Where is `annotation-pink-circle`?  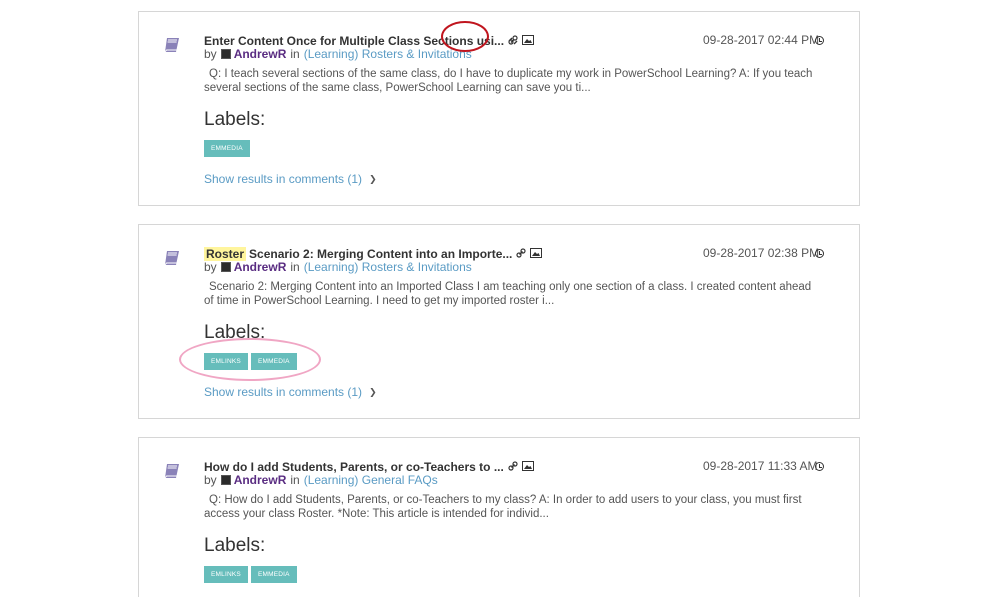
annotation-pink-circle is located at coordinates (250, 359).